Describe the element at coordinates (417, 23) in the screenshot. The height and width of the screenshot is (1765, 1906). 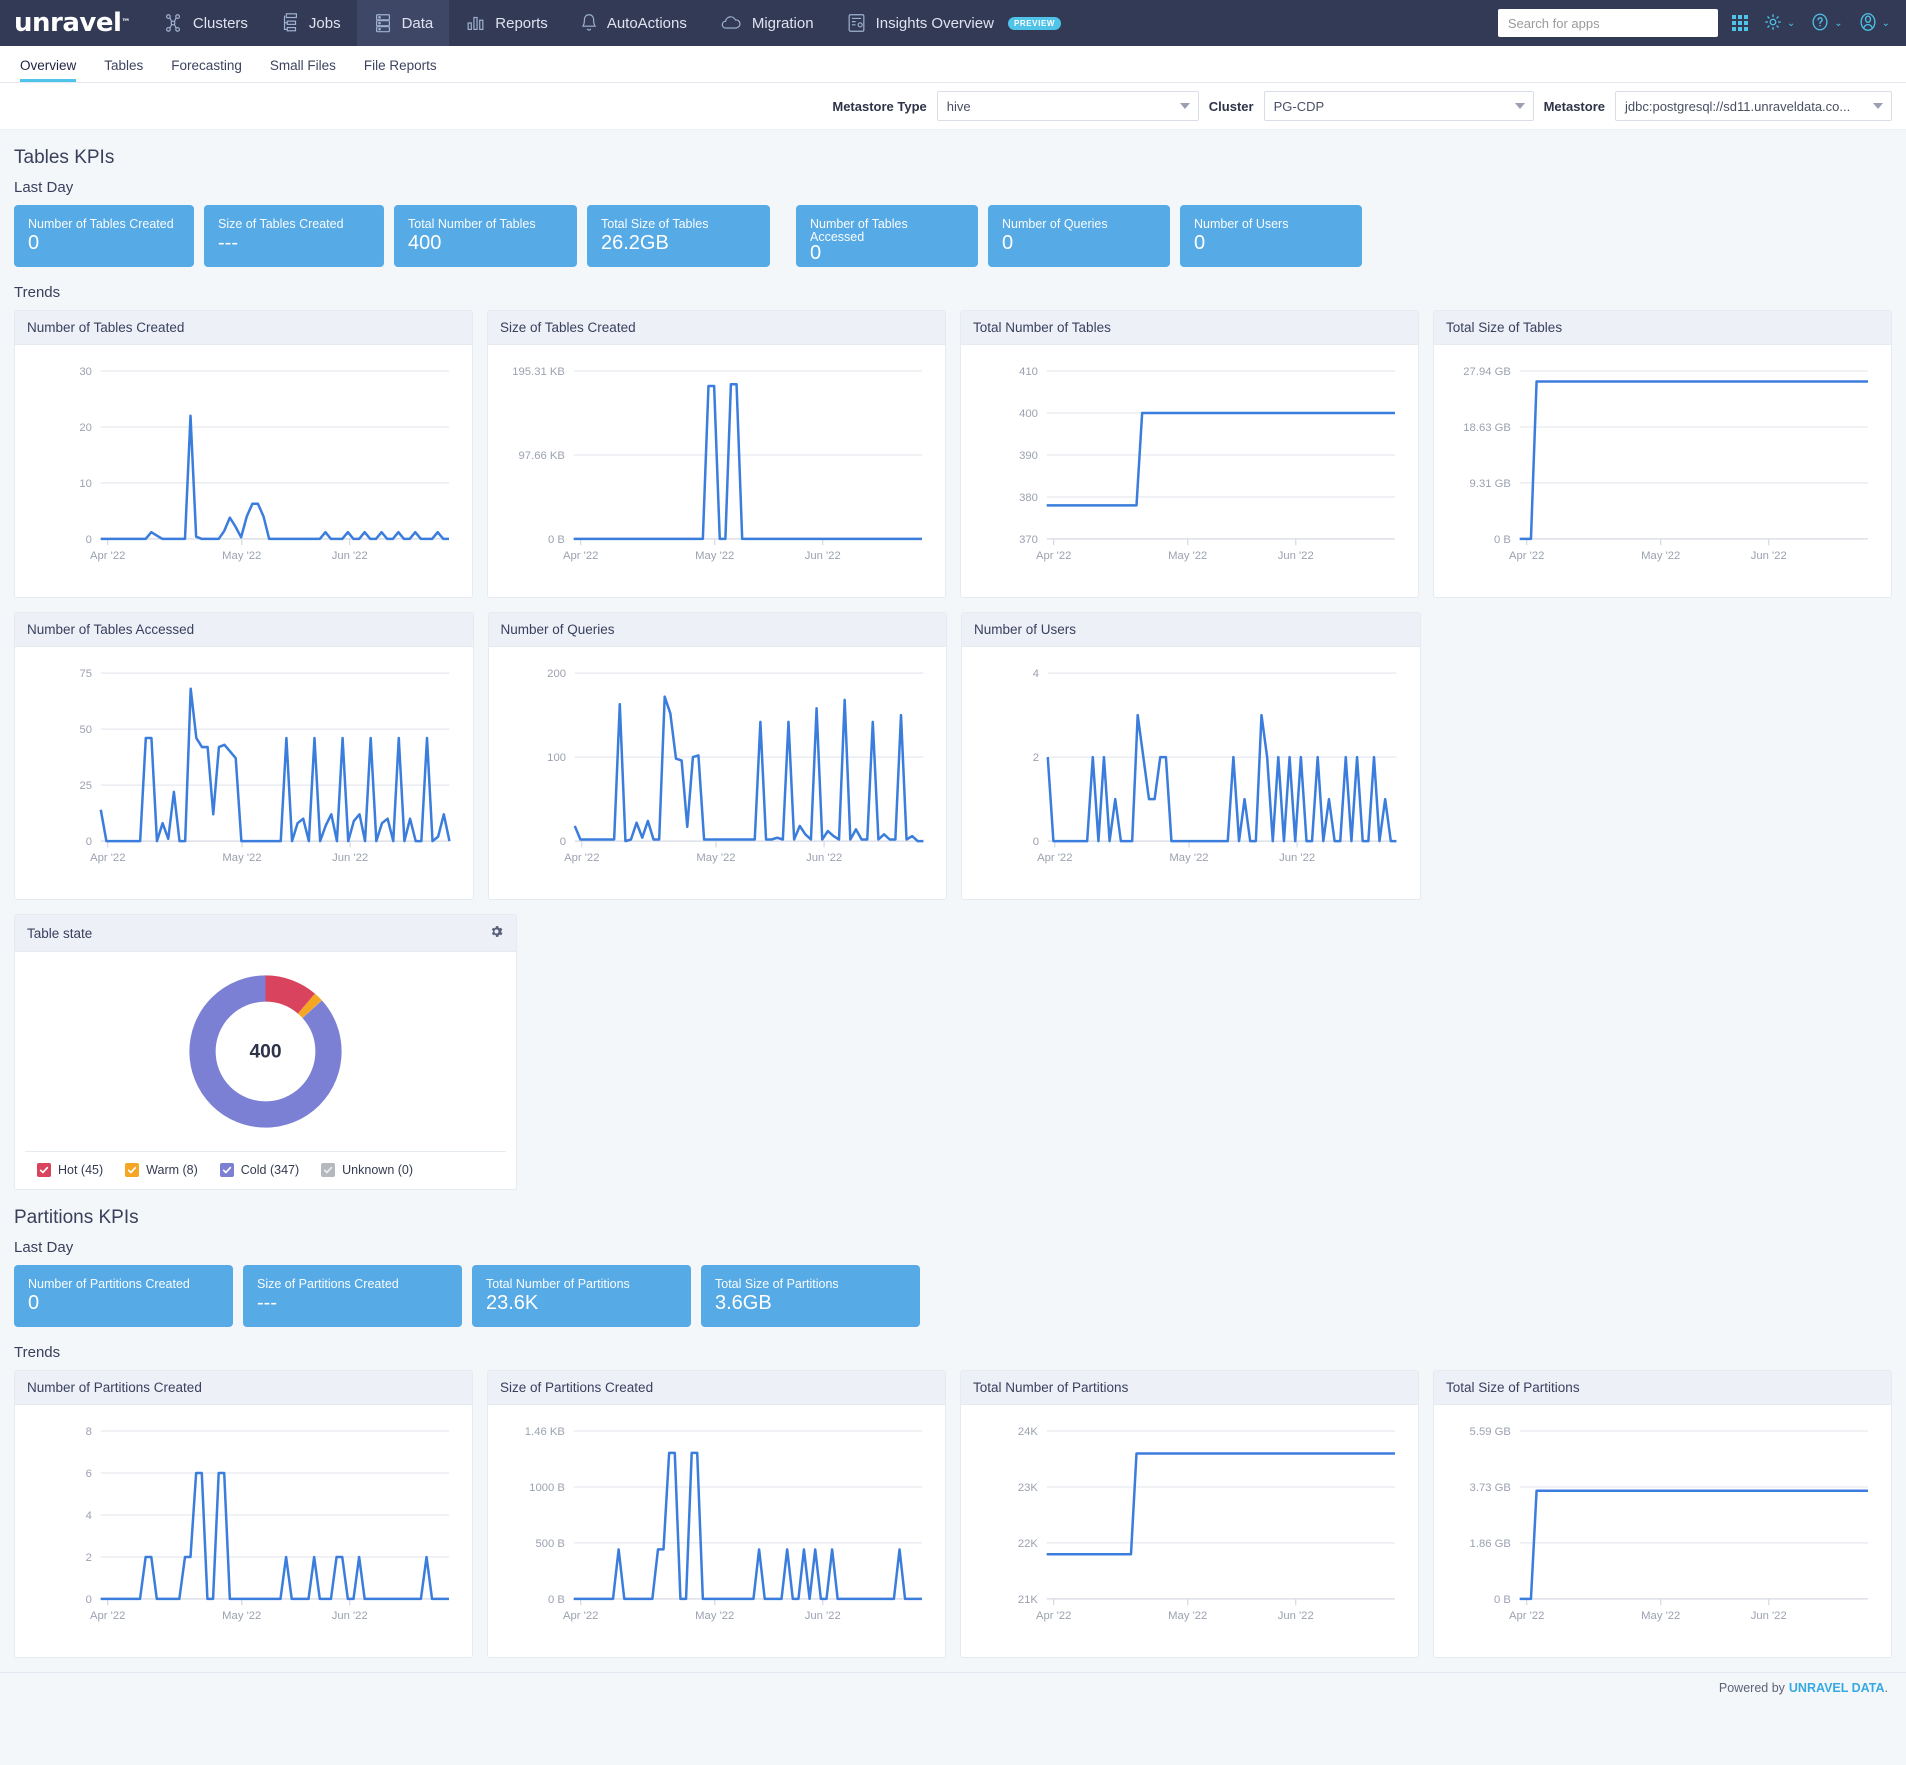
I see `nav-label-data: Data` at that location.